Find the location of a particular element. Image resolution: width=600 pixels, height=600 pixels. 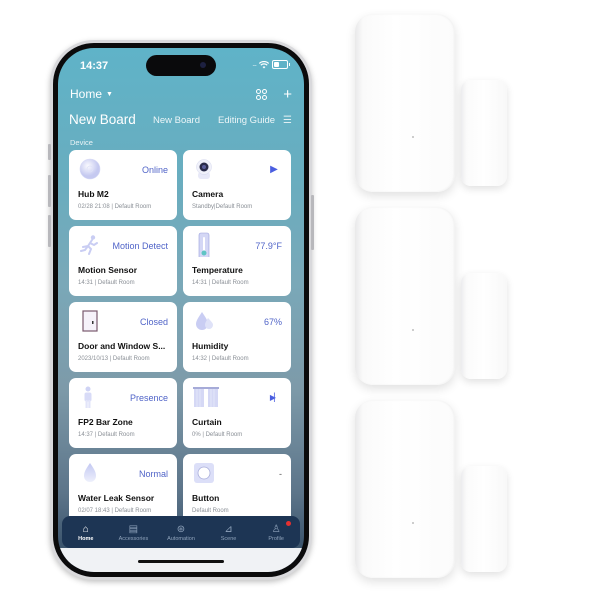

board-tabs: New Board New Board Editing Guide ☰ is located at coordinates (181, 122).